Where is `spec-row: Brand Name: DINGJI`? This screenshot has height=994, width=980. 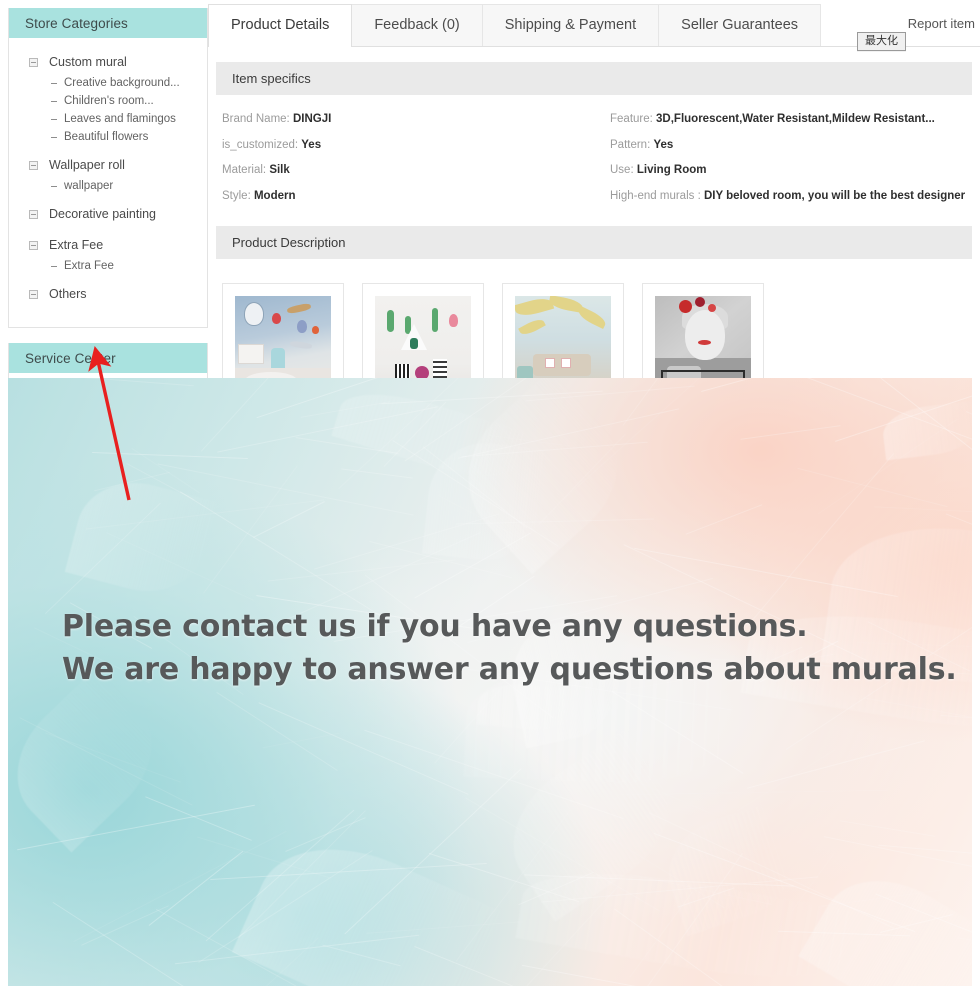
spec-row: Brand Name: DINGJI is located at coordinates (408, 120).